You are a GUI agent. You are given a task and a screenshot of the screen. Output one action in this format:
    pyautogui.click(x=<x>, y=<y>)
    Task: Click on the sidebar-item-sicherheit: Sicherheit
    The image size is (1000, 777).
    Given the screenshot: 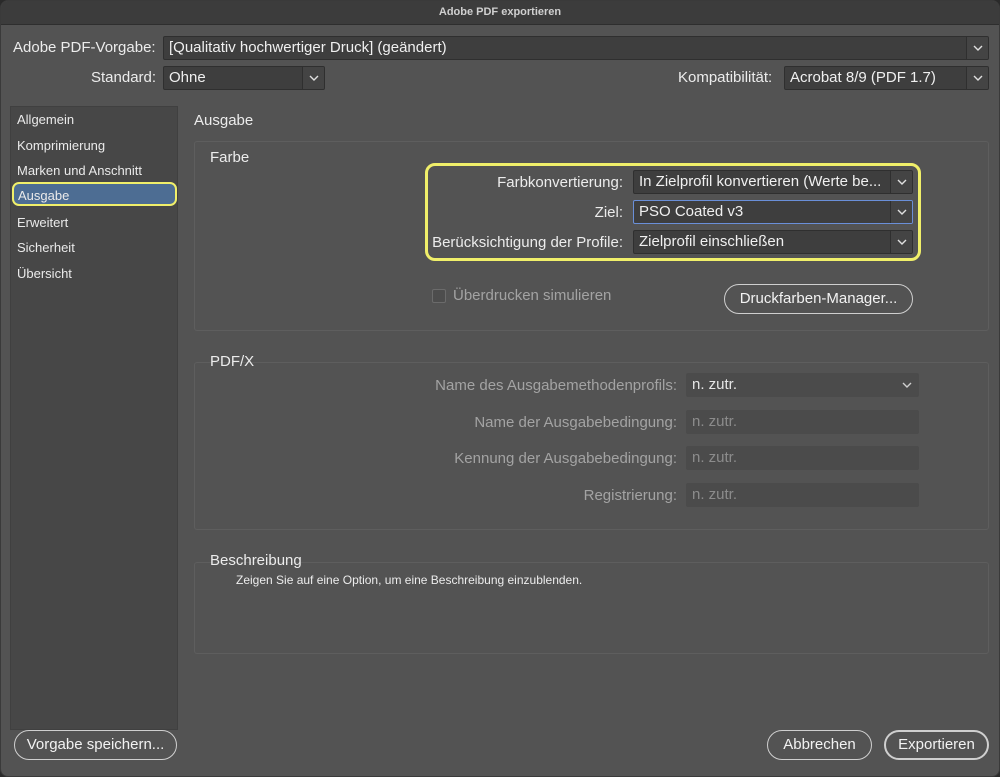 What is the action you would take?
    pyautogui.click(x=94, y=248)
    